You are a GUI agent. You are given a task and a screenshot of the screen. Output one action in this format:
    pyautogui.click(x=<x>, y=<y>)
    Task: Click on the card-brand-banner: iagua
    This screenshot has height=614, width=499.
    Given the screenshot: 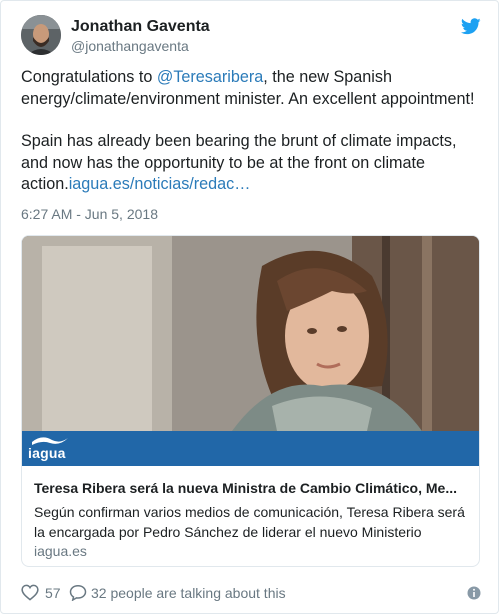 What is the action you would take?
    pyautogui.click(x=250, y=448)
    